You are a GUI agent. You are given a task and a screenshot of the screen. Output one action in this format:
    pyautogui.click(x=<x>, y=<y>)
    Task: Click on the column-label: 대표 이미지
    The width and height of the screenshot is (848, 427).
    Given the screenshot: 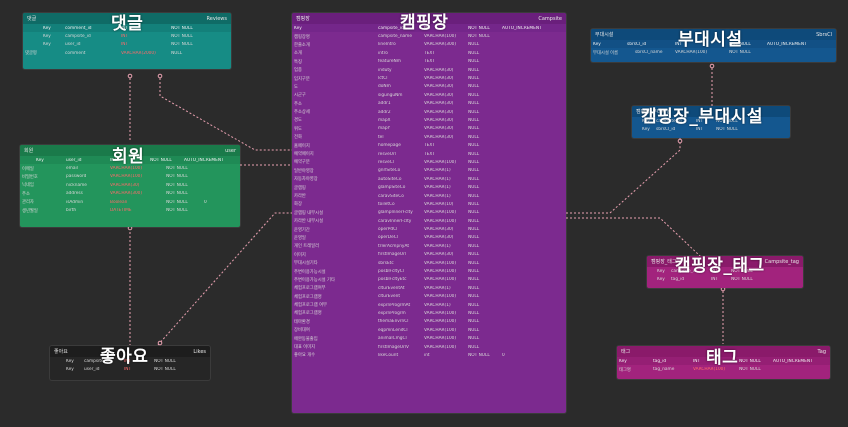 What is the action you would take?
    pyautogui.click(x=305, y=348)
    